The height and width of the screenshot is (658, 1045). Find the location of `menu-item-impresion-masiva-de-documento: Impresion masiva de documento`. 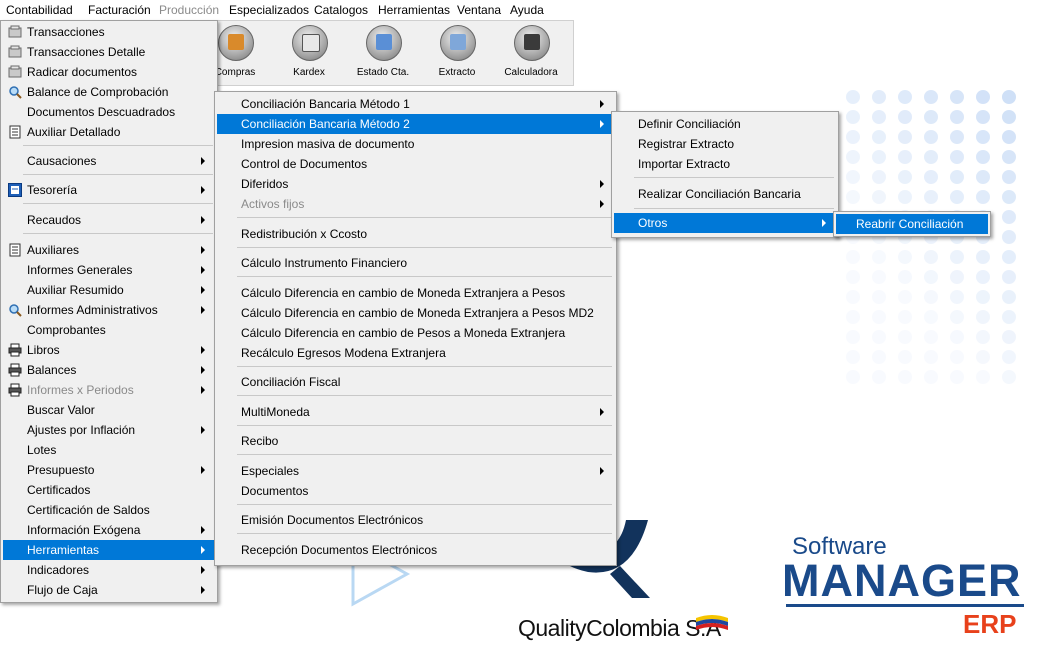

menu-item-impresion-masiva-de-documento: Impresion masiva de documento is located at coordinates (415, 144).